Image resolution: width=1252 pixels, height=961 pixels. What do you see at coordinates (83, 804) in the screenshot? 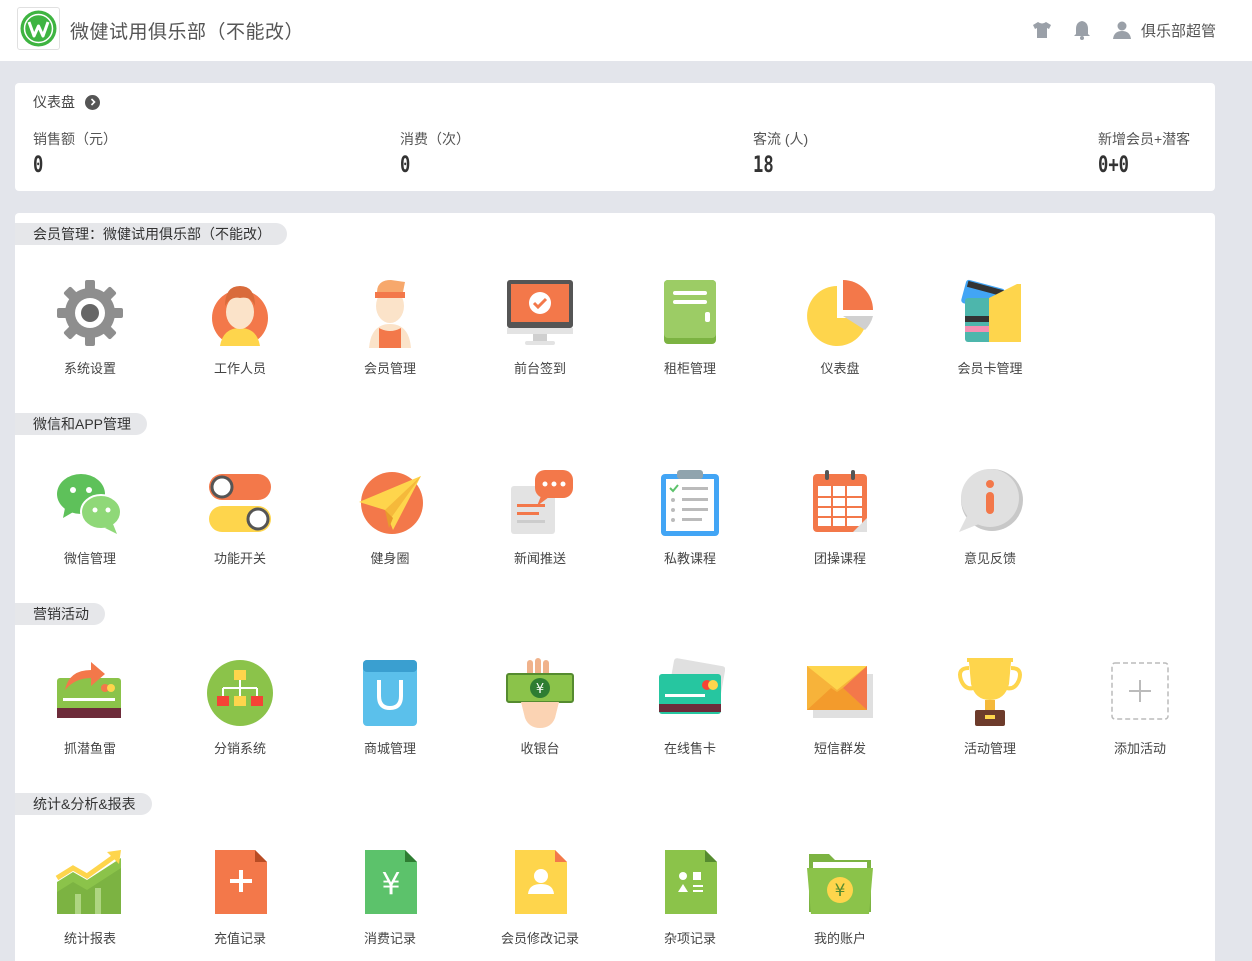
I see `section-statistics: 统计&分析&报表` at bounding box center [83, 804].